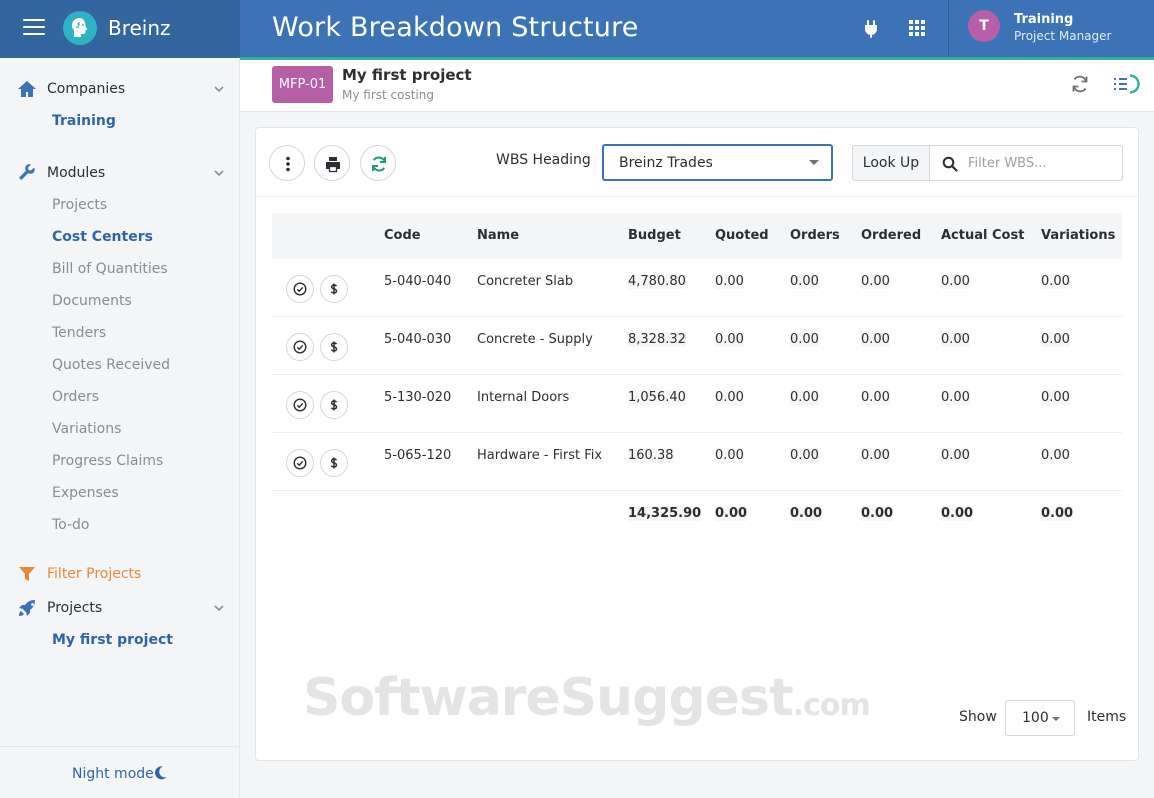 The image size is (1154, 798). What do you see at coordinates (717, 162) in the screenshot?
I see `wbs-heading-select: Breinz Trades` at bounding box center [717, 162].